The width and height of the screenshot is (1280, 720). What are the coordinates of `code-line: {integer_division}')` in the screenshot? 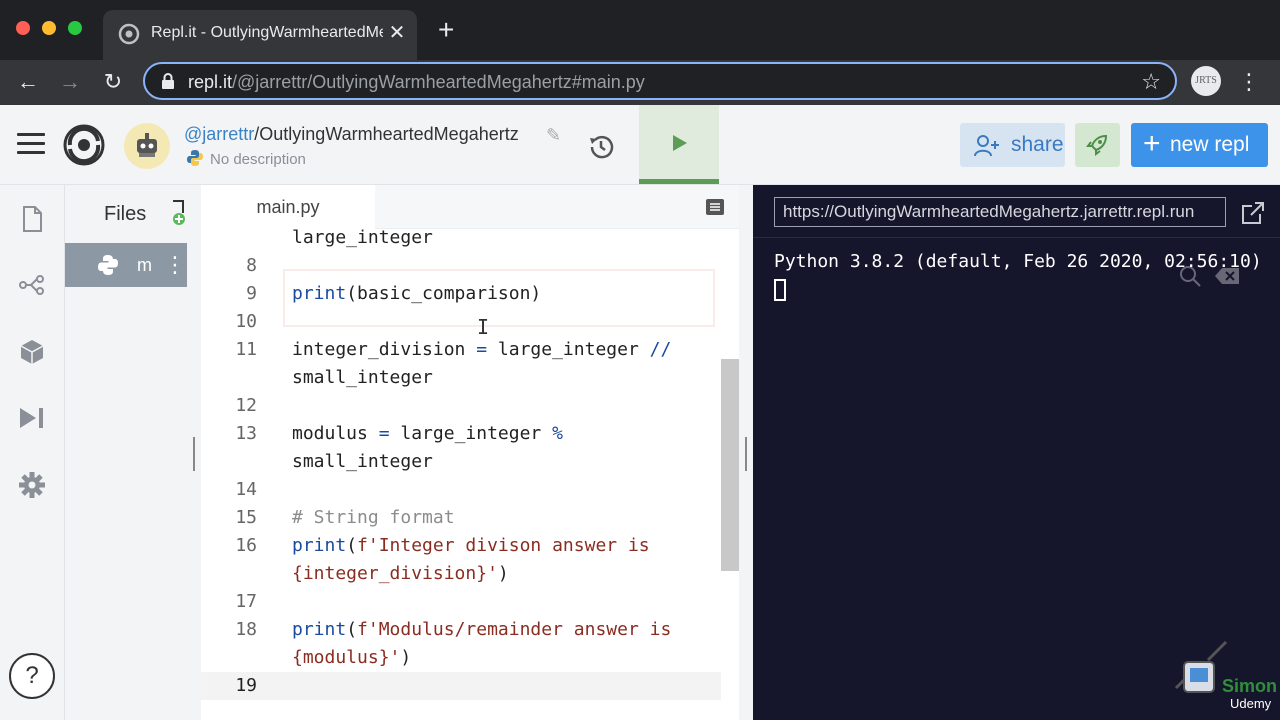 It's located at (400, 573).